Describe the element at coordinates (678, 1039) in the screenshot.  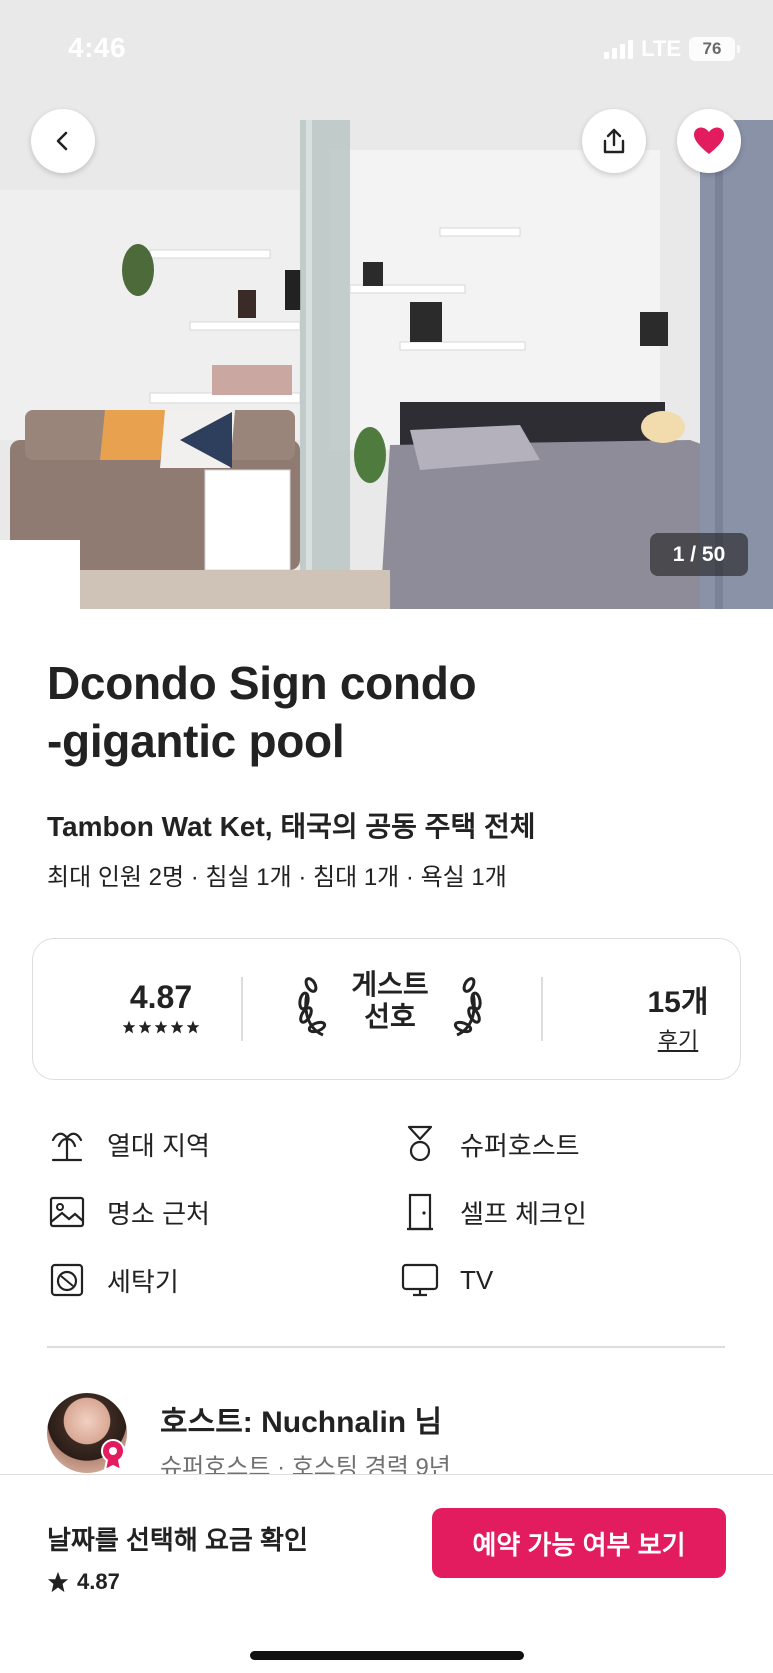
I see `reviews-link: 후기` at that location.